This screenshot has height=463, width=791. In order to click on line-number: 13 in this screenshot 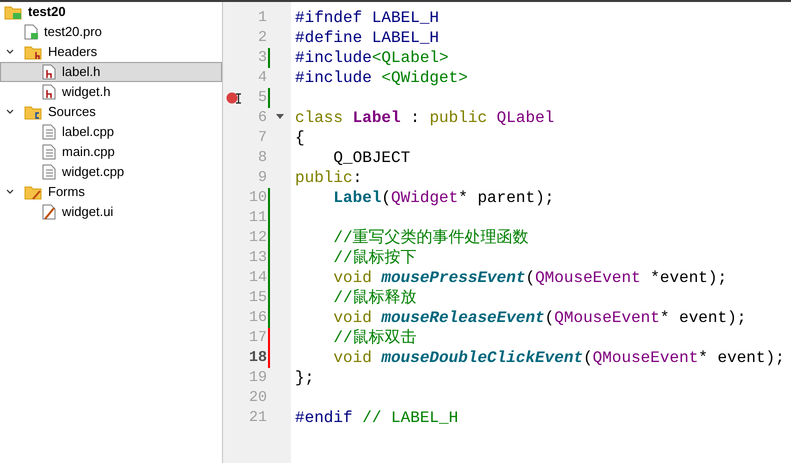, I will do `click(257, 258)`.